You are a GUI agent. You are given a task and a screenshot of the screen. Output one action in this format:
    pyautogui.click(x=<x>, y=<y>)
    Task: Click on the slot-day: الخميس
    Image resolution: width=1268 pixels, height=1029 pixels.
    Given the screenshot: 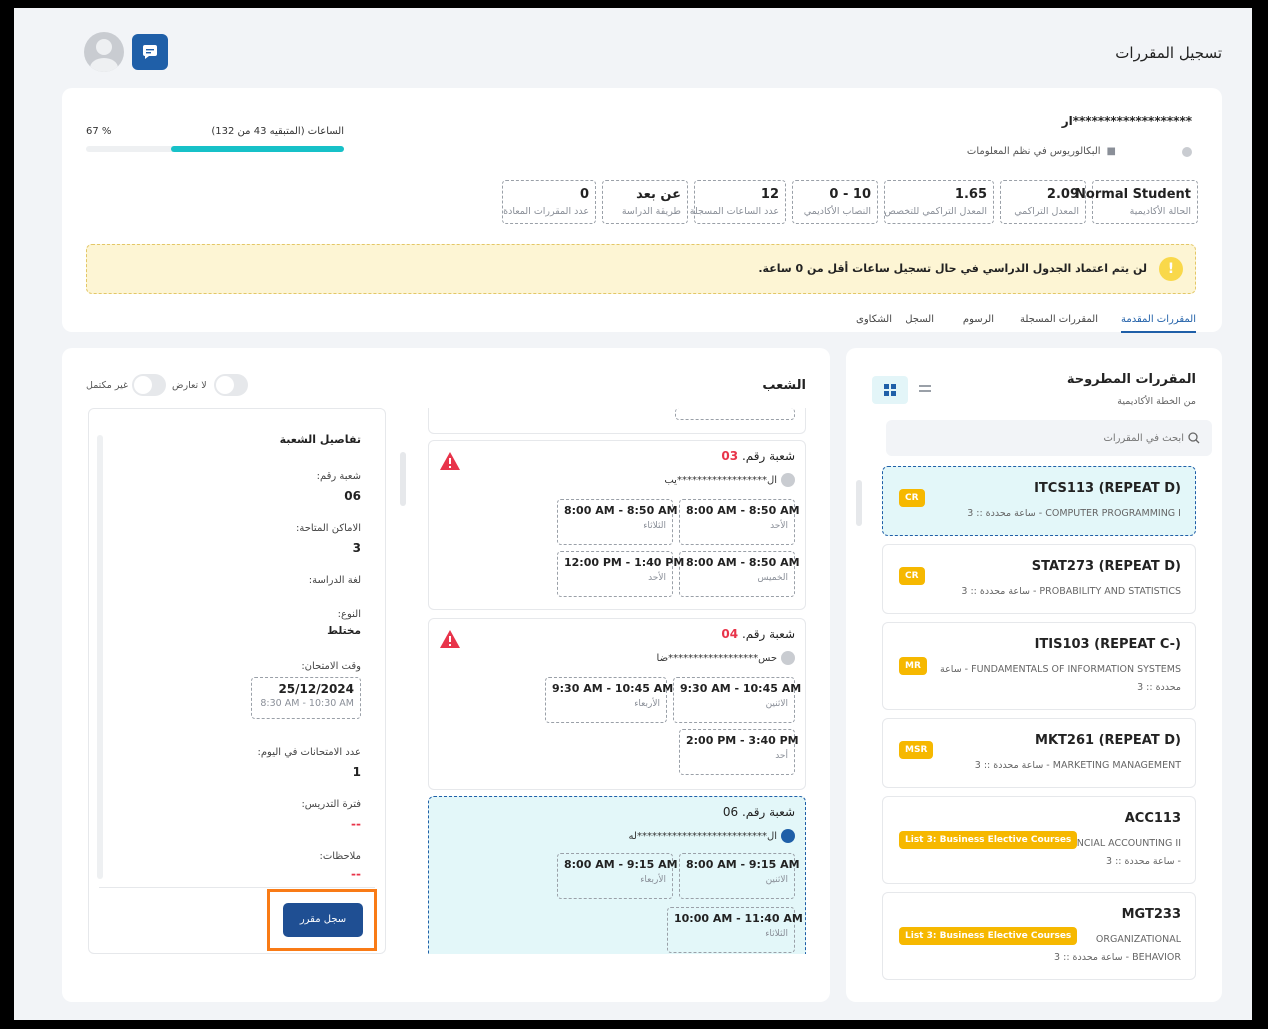 What is the action you would take?
    pyautogui.click(x=772, y=578)
    